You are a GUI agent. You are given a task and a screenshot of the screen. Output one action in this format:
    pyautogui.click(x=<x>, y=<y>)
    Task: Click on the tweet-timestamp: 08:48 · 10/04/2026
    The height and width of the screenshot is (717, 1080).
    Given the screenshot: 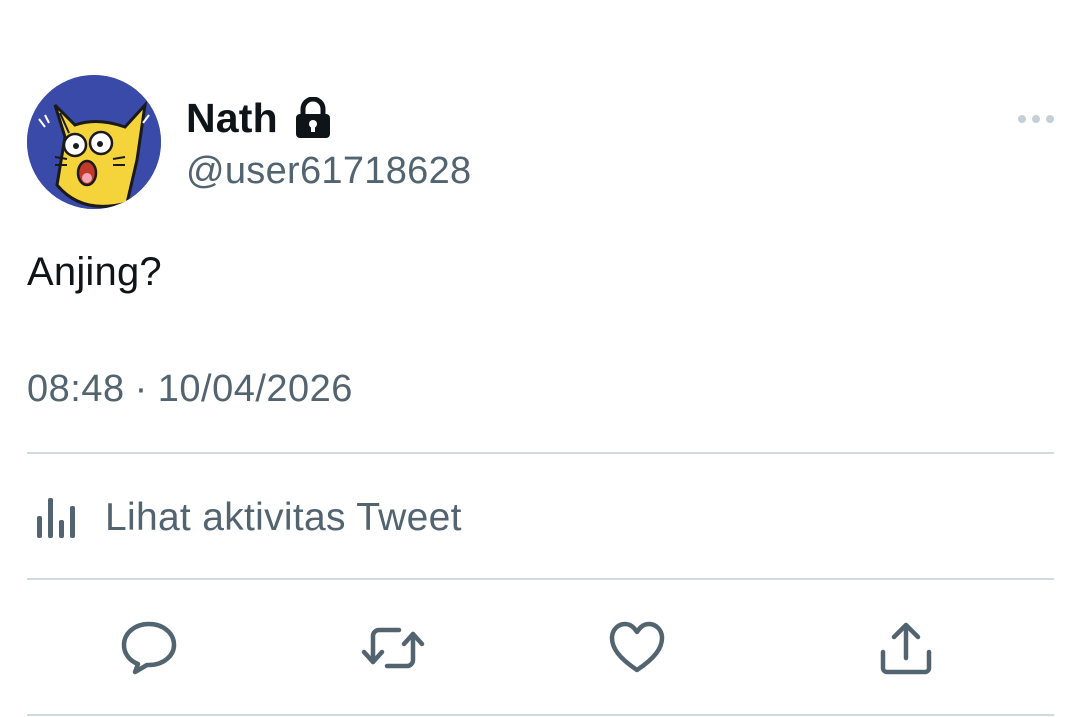 What is the action you would take?
    pyautogui.click(x=190, y=389)
    